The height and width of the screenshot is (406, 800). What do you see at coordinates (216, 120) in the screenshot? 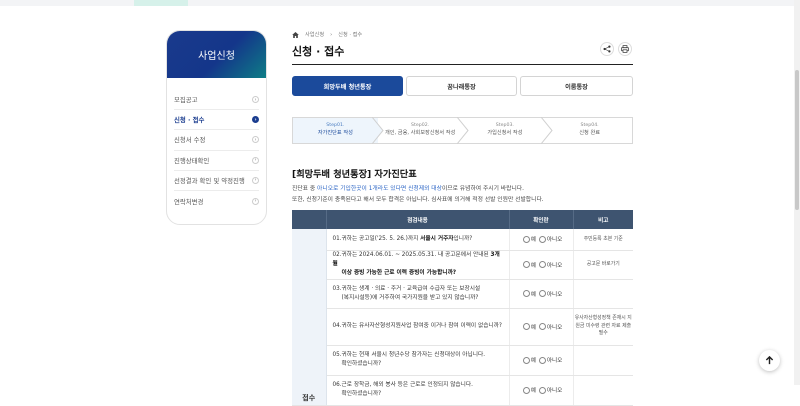
I see `sidebar-item-apply: 신청 · 접수 ›` at bounding box center [216, 120].